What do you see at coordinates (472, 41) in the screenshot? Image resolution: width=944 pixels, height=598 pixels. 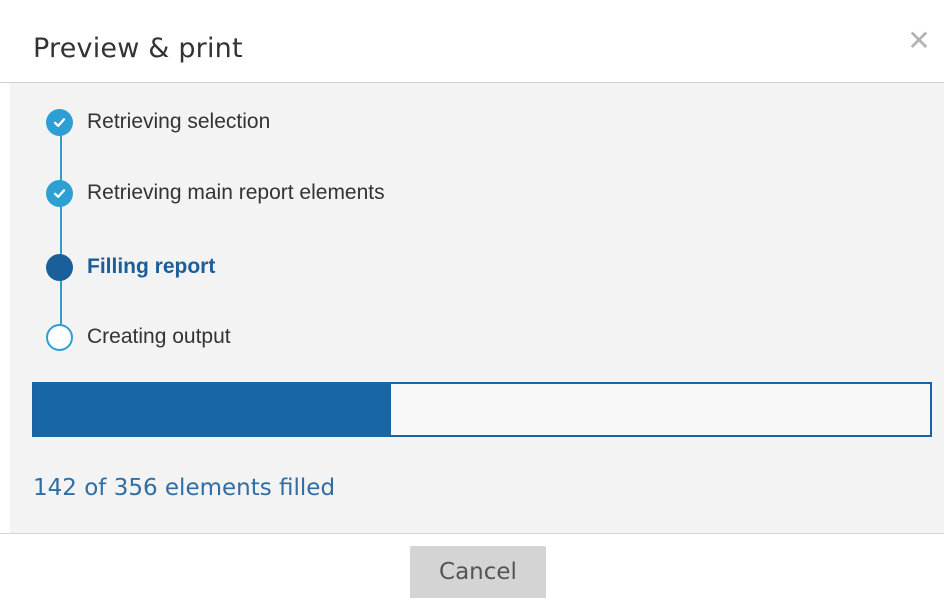 I see `dialog-header: Preview & print ✕` at bounding box center [472, 41].